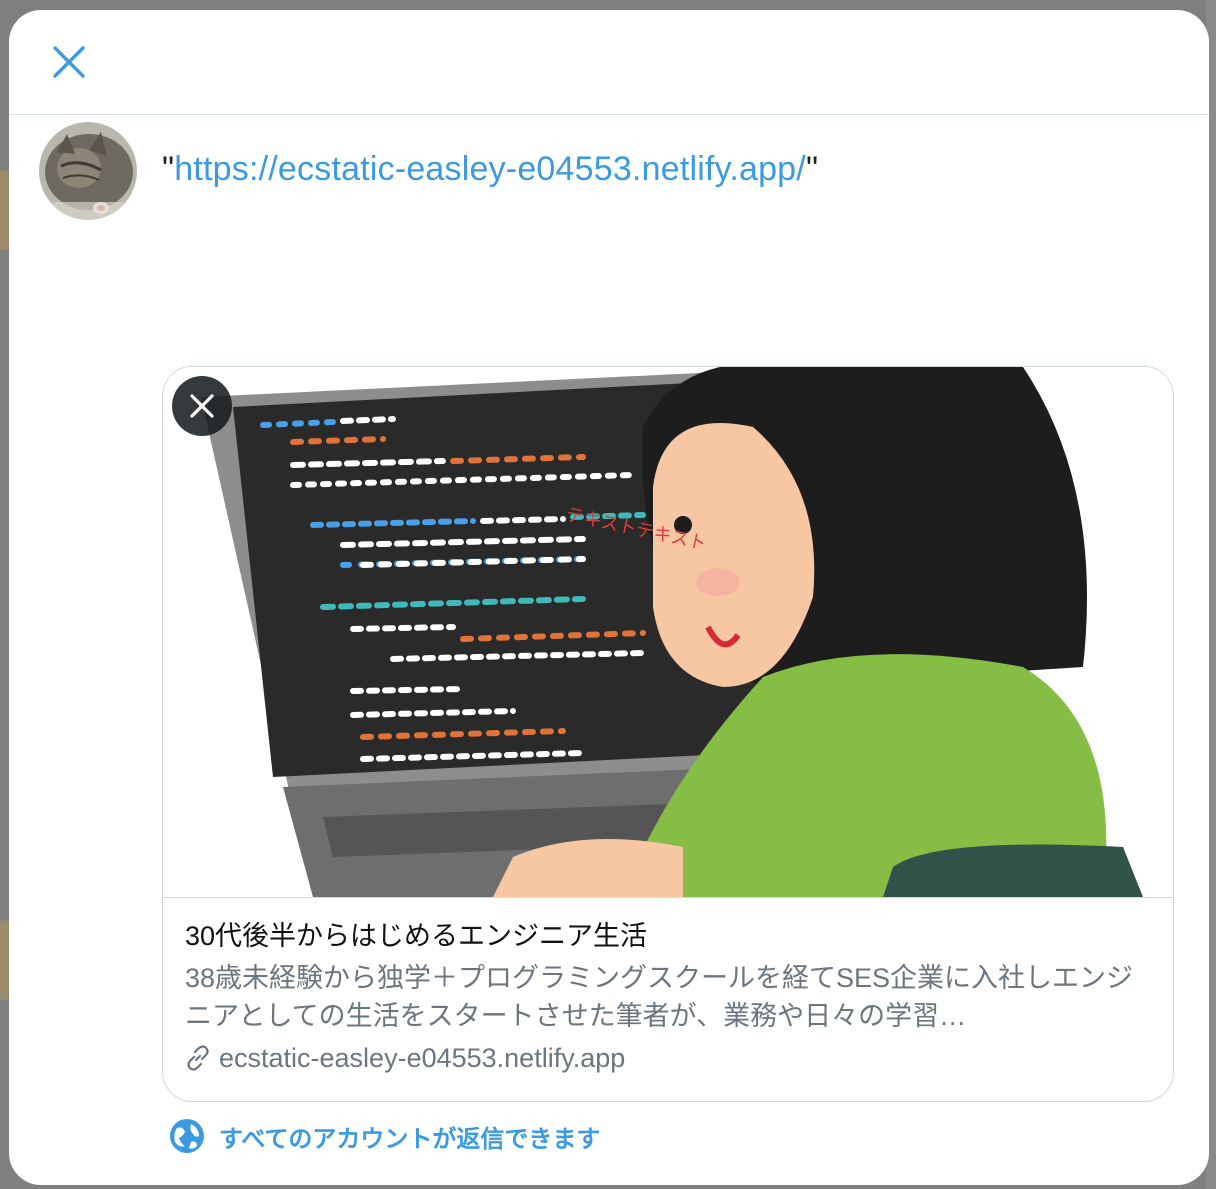 Image resolution: width=1216 pixels, height=1189 pixels. I want to click on globe-icon, so click(187, 1136).